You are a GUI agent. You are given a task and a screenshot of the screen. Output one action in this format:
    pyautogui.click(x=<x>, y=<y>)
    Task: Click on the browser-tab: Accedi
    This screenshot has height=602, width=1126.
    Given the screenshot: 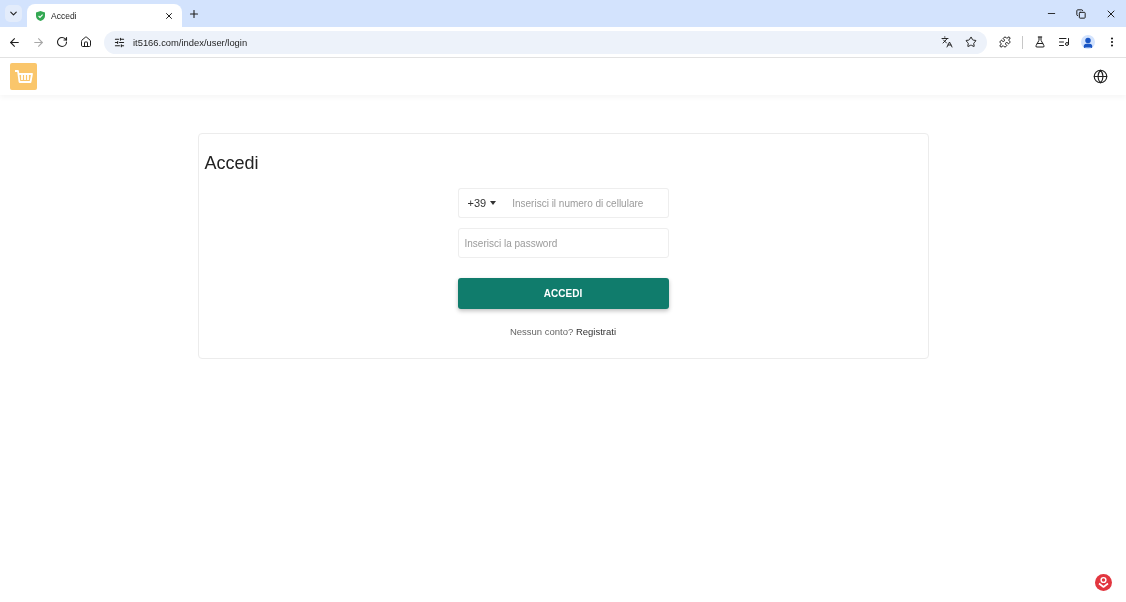 What is the action you would take?
    pyautogui.click(x=104, y=15)
    